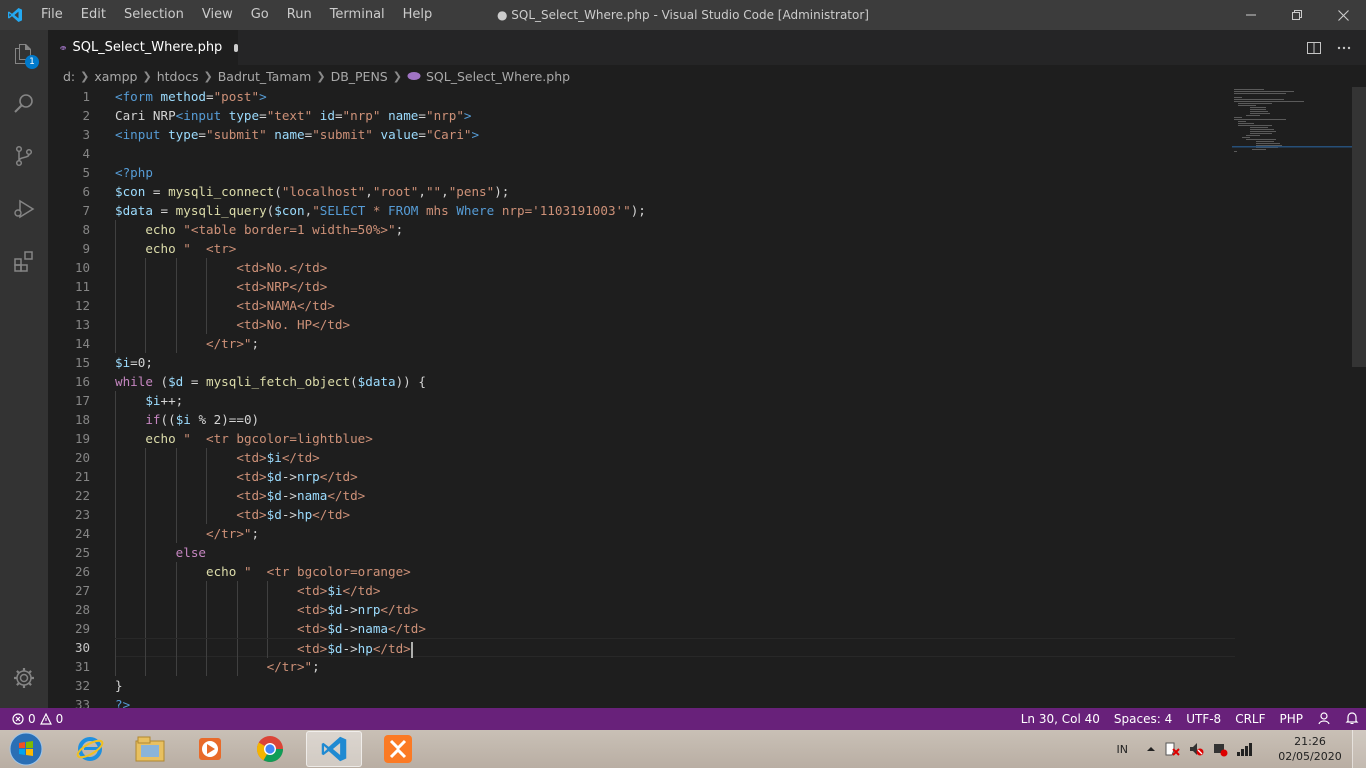 Image resolution: width=1366 pixels, height=768 pixels. I want to click on encoding: UTF-8, so click(1203, 719).